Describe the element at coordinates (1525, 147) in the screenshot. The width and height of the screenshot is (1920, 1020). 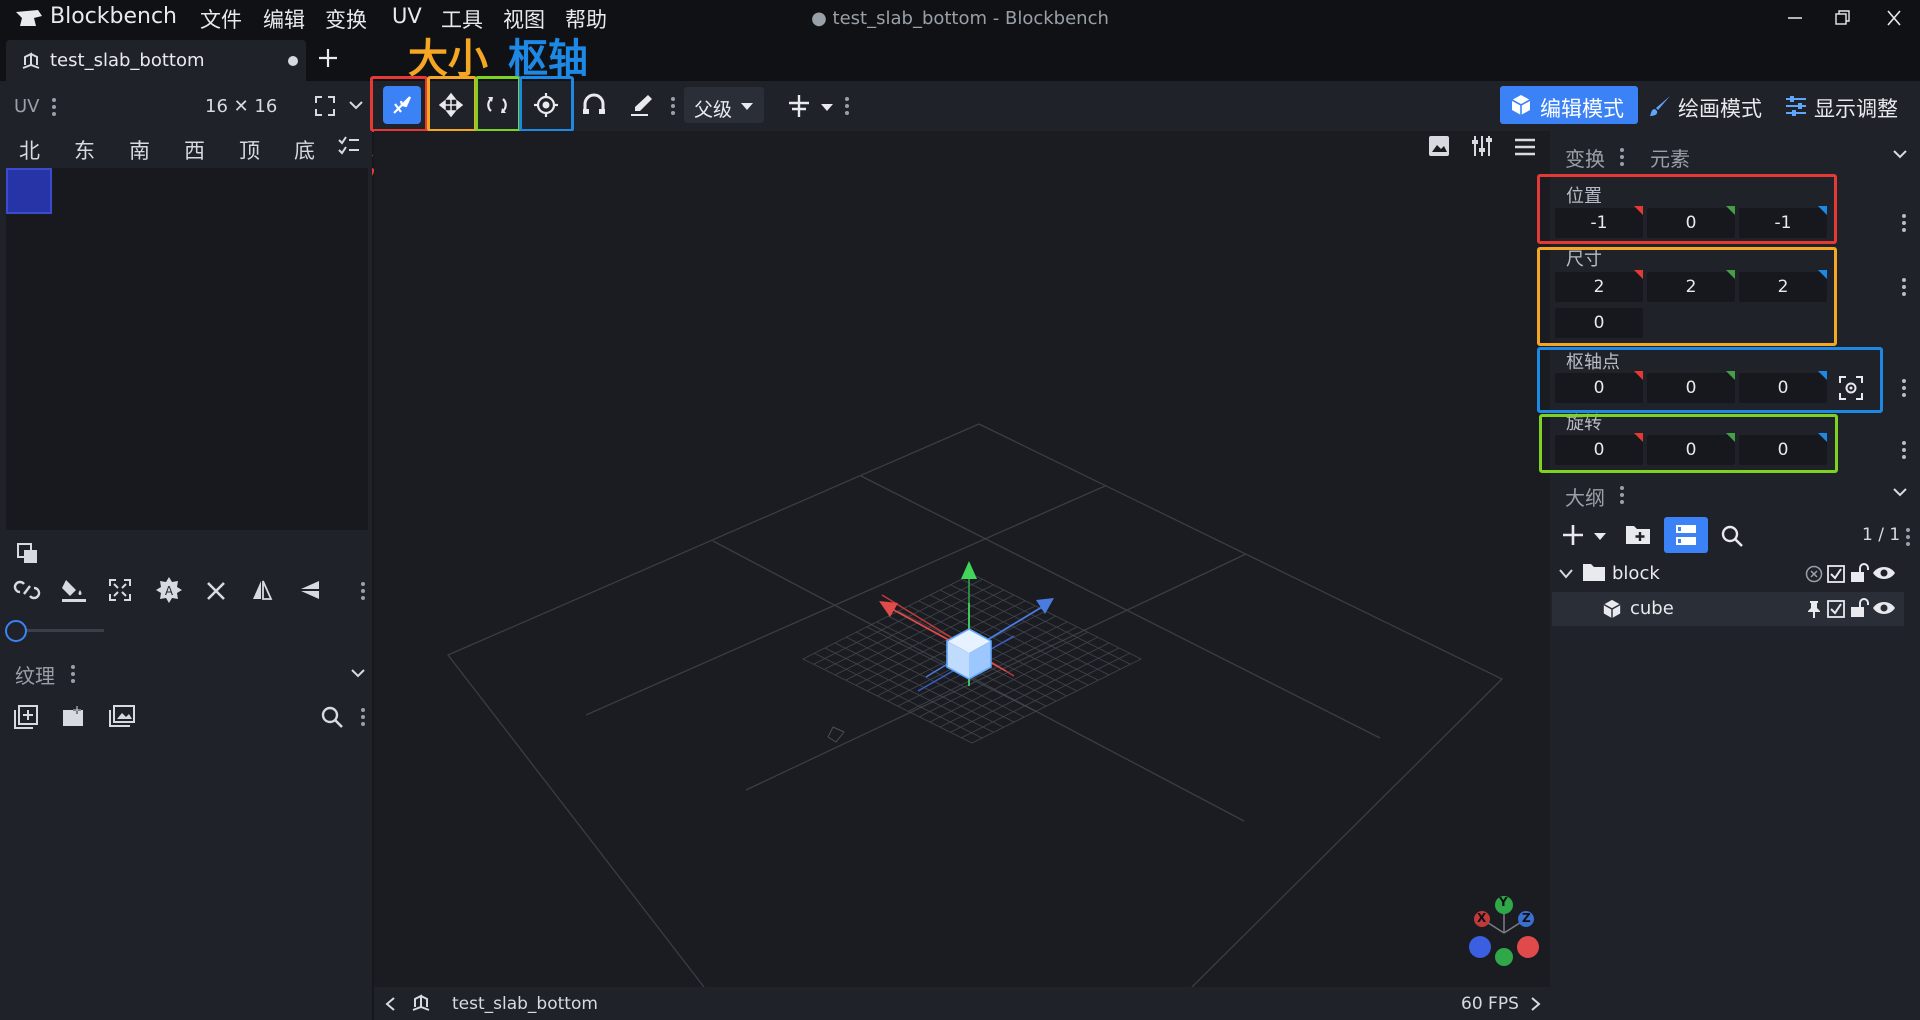
I see `hamburger-menu-icon` at that location.